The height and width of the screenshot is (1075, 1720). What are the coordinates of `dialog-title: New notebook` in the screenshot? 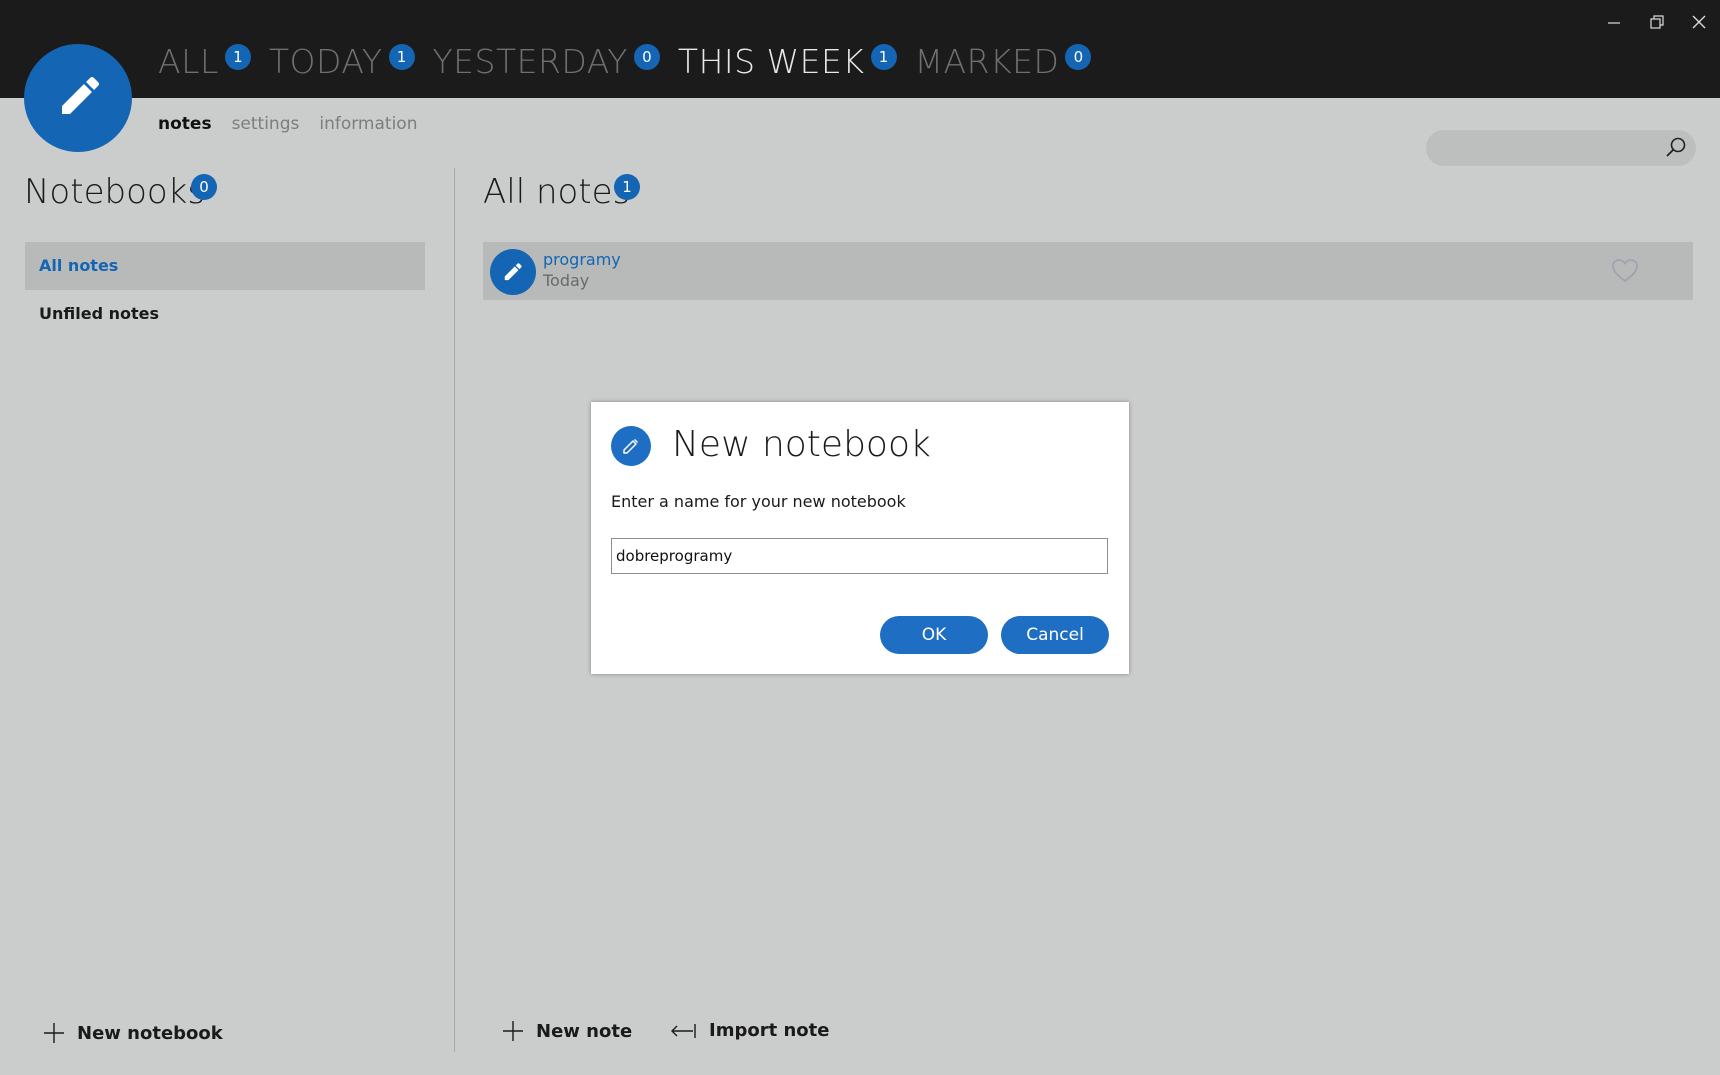 It's located at (801, 444).